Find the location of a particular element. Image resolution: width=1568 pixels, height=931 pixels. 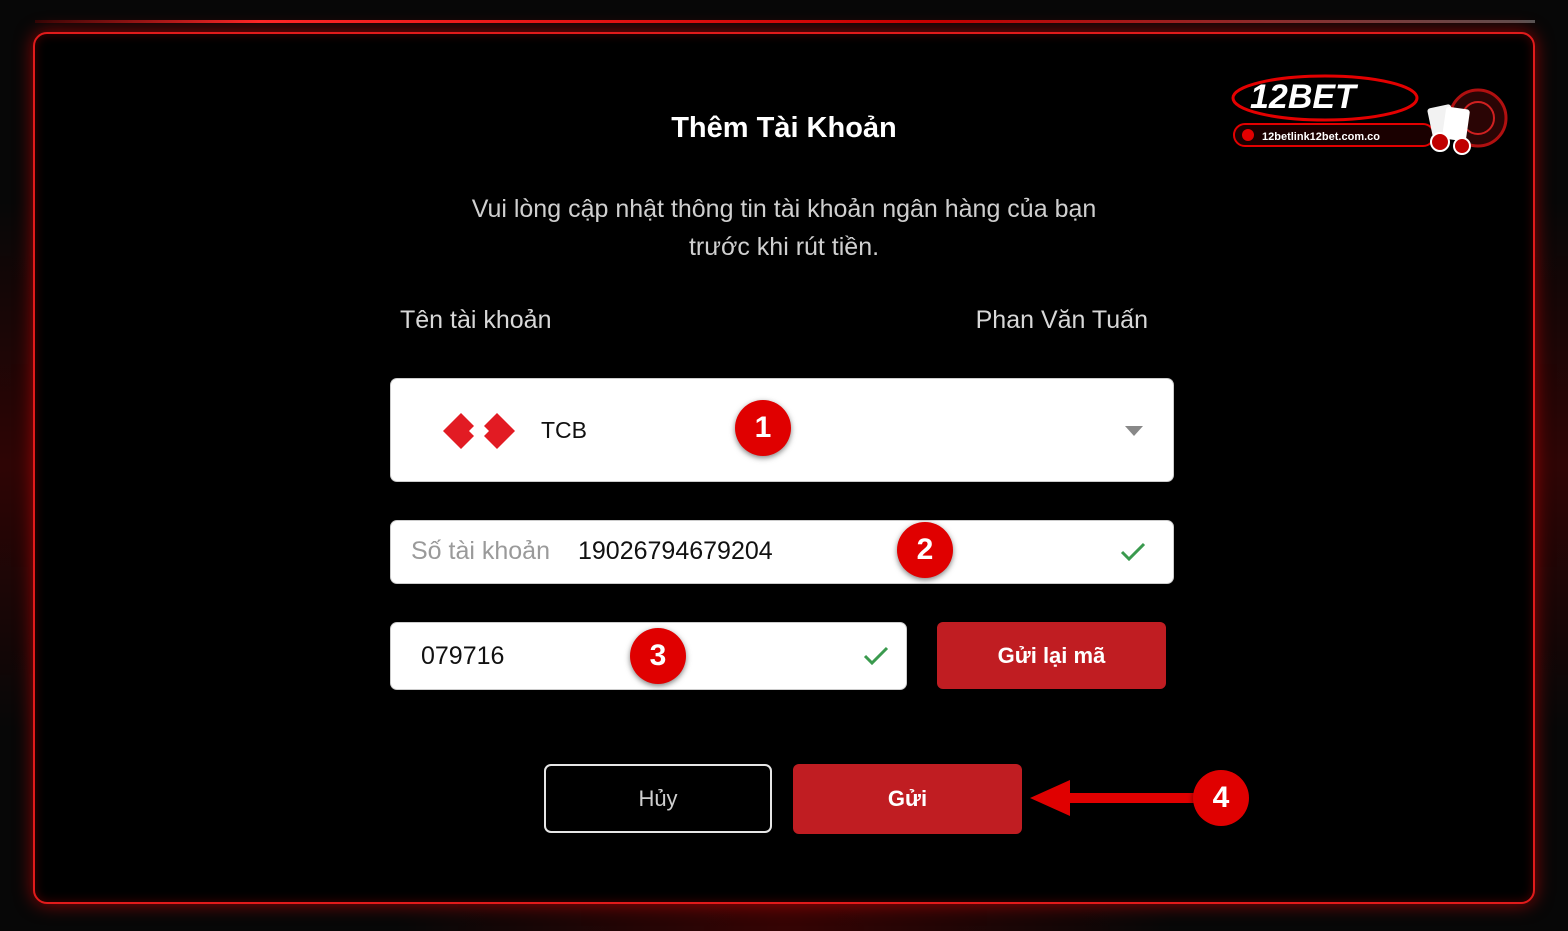

account-number-field: Số tài khoản 19026794679204 is located at coordinates (782, 552).